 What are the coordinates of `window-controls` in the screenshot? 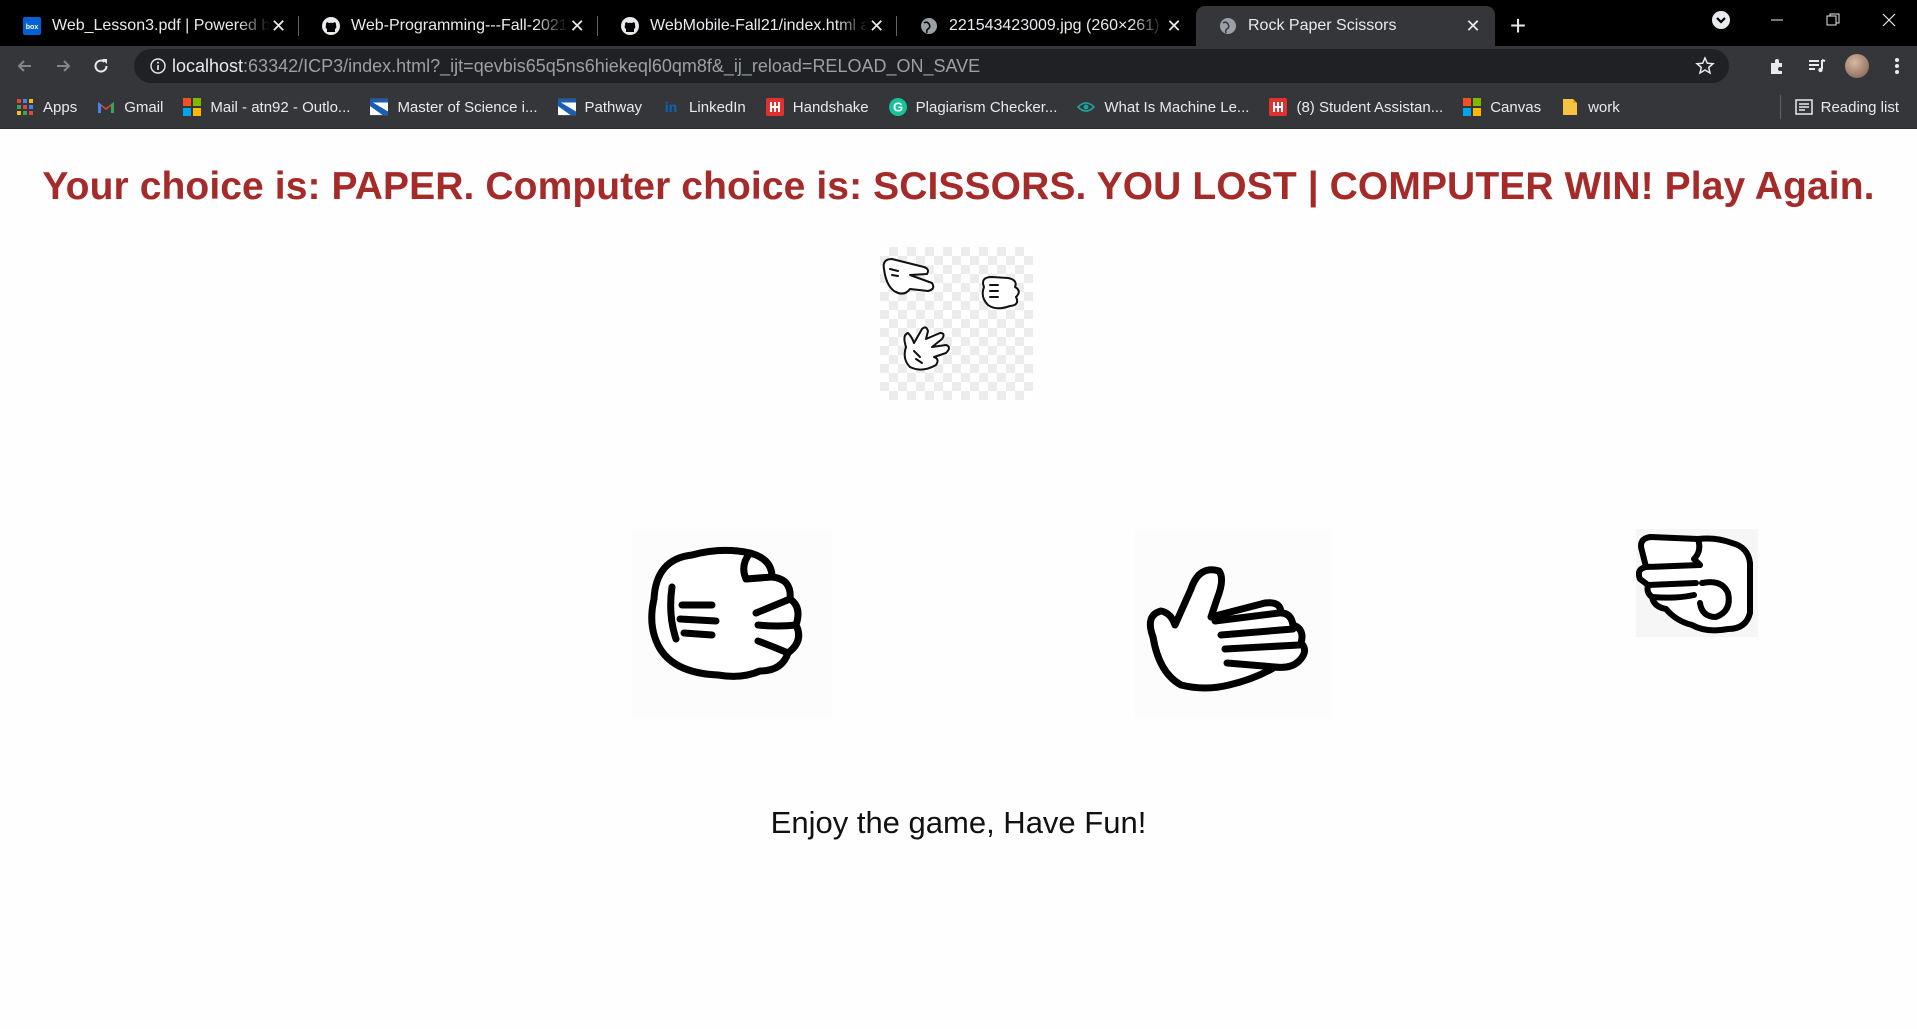 It's located at (1833, 20).